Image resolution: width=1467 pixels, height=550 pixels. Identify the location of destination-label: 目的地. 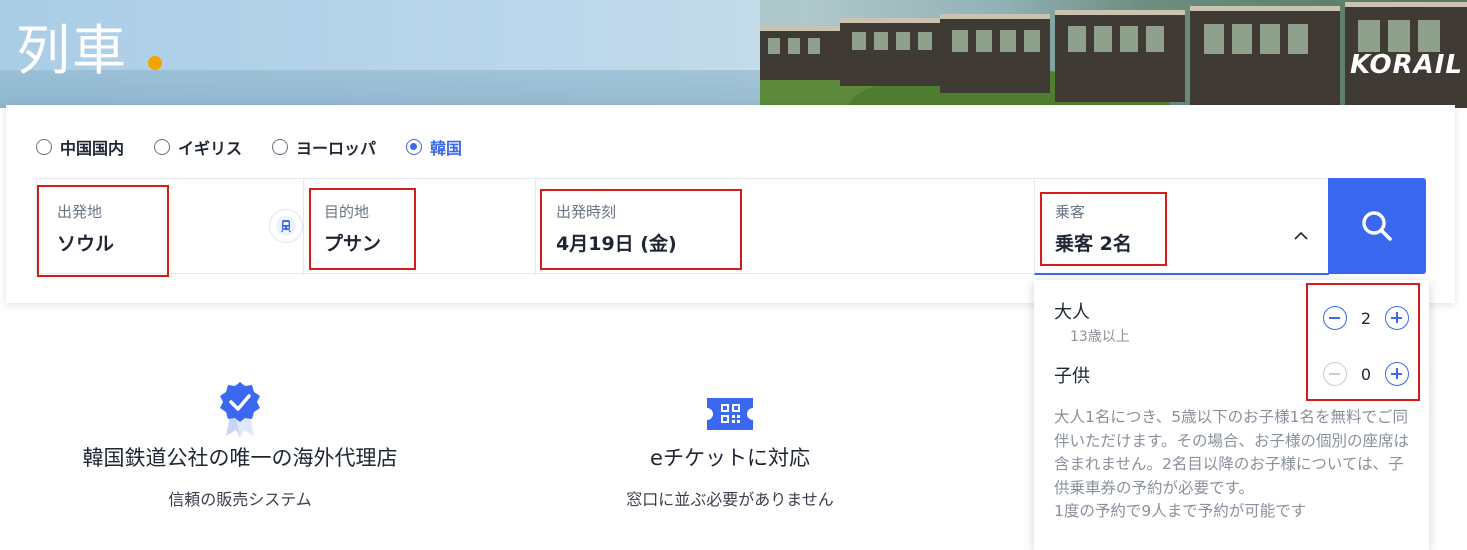
(347, 212).